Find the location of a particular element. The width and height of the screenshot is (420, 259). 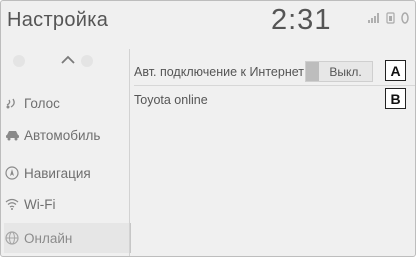

status-indicators is located at coordinates (388, 18).